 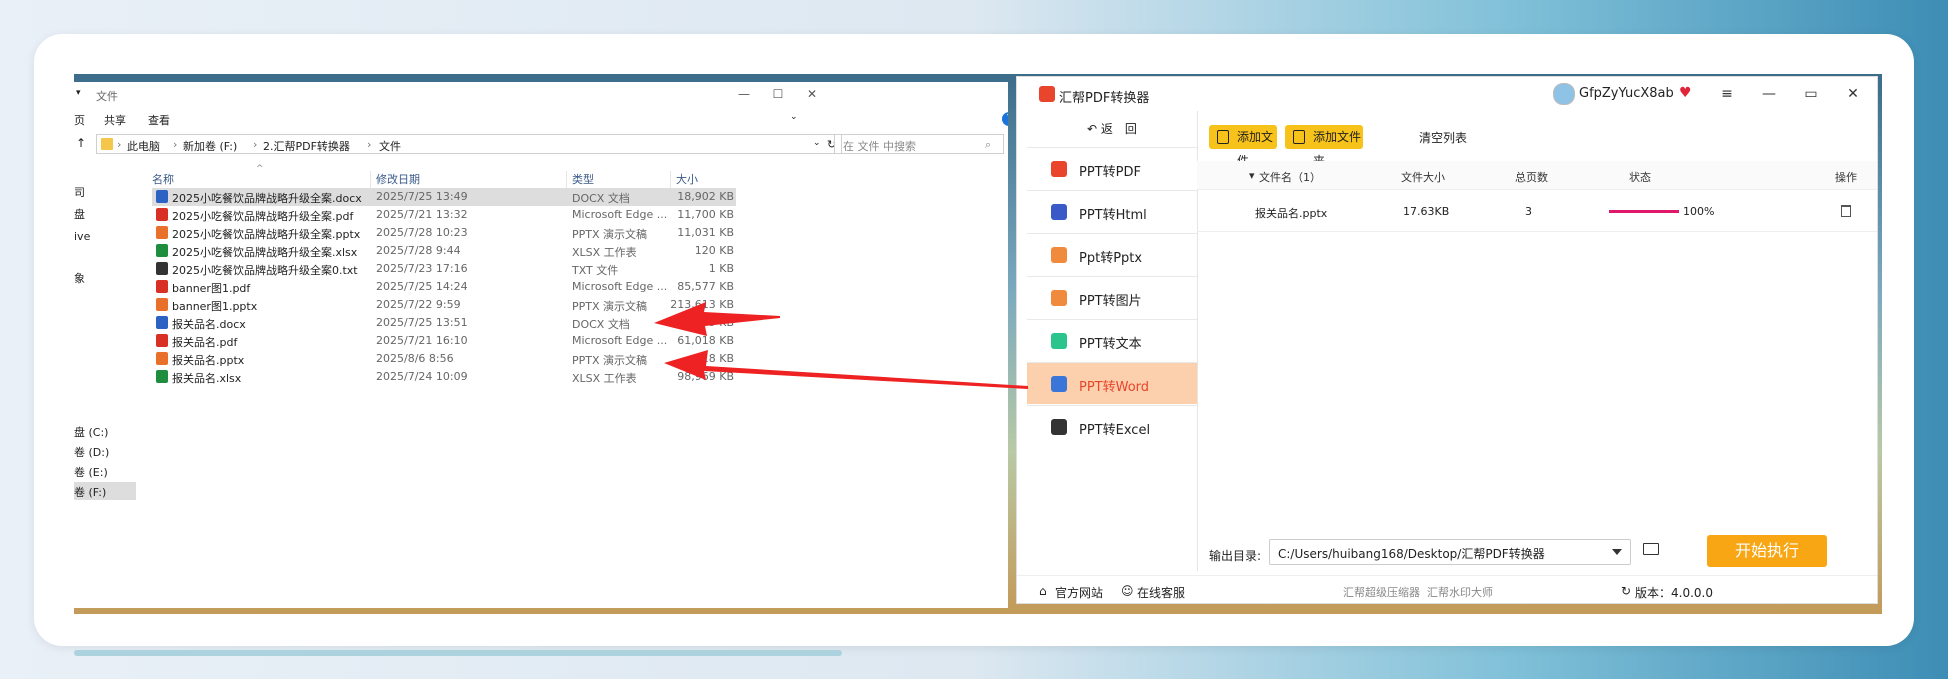 I want to click on column-size: 大小, so click(x=687, y=179).